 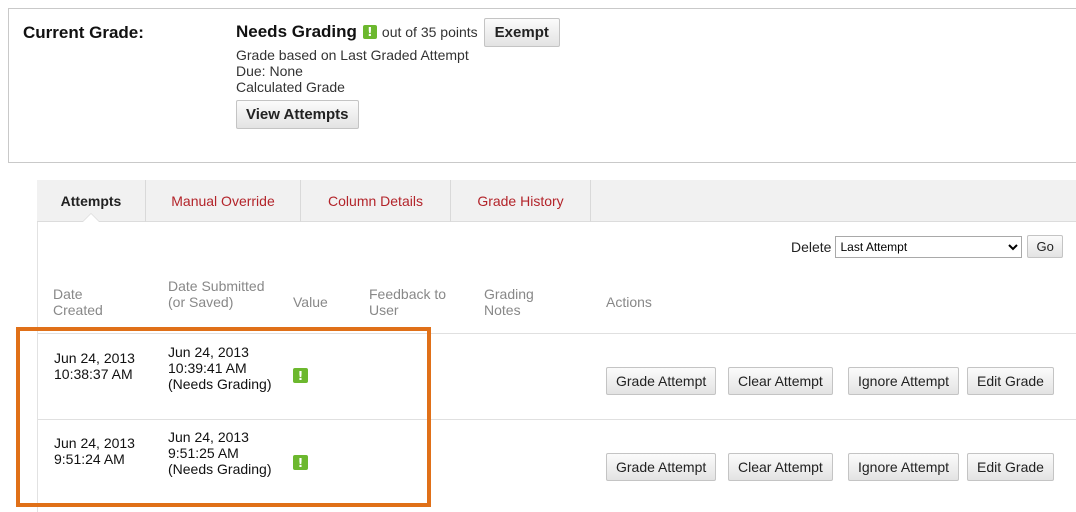 I want to click on header-feedback: Feedback to User, so click(x=408, y=302).